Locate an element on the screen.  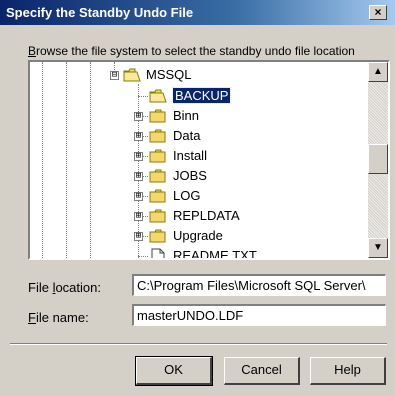
tree-item-label: Install is located at coordinates (190, 155).